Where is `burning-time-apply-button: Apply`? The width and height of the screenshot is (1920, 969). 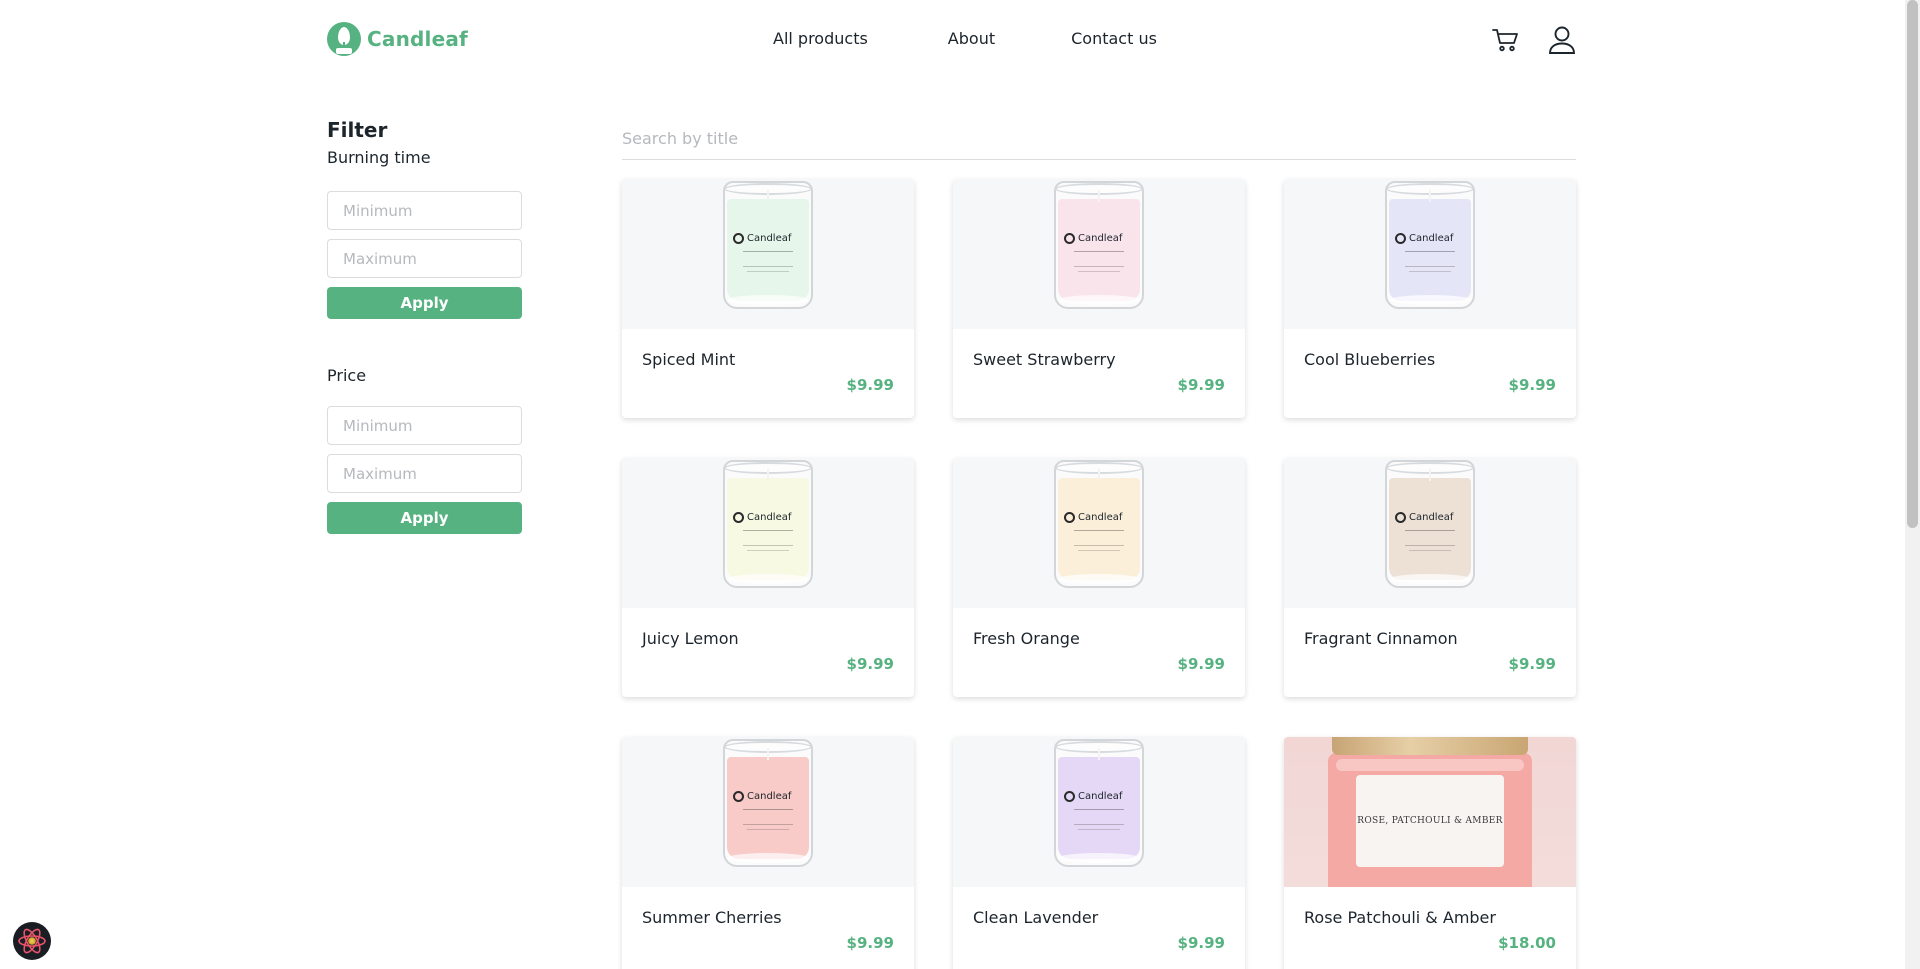 burning-time-apply-button: Apply is located at coordinates (424, 303).